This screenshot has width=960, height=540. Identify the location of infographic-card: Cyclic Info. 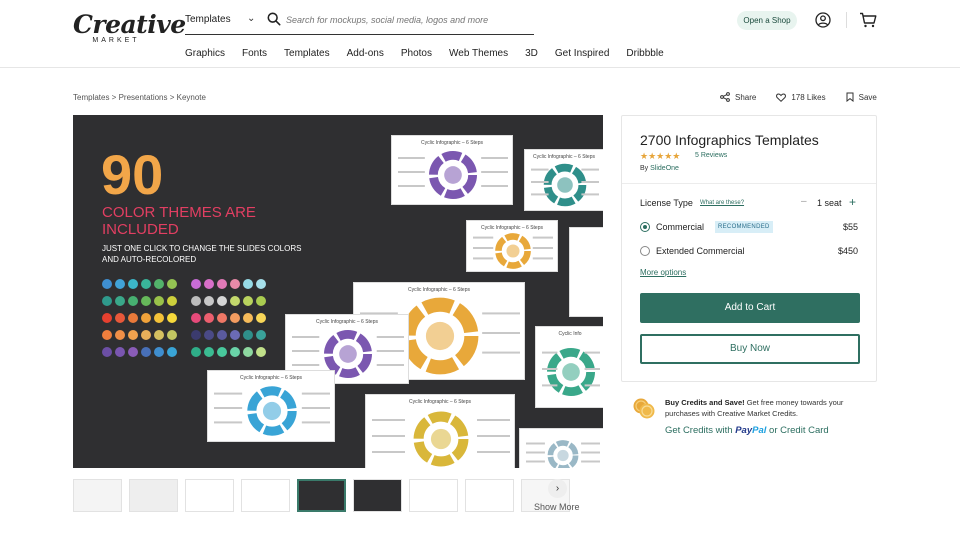
(569, 367).